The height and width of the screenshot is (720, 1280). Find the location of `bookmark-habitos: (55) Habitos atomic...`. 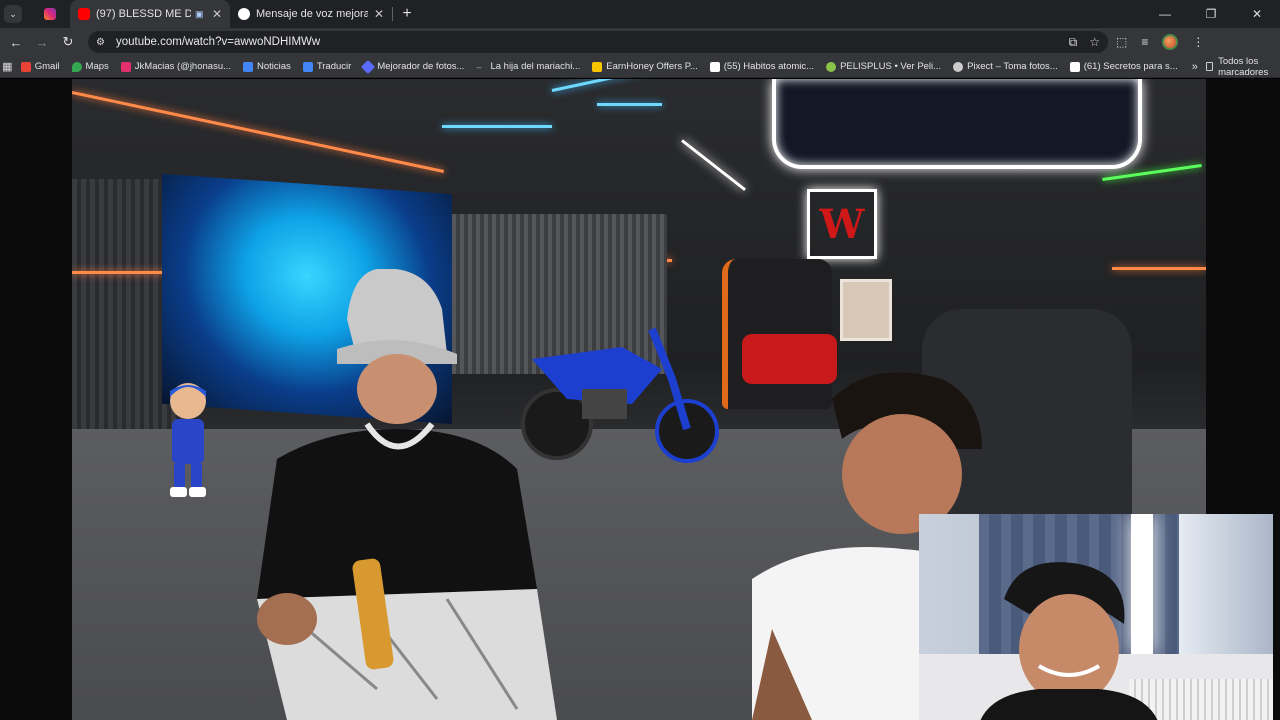

bookmark-habitos: (55) Habitos atomic... is located at coordinates (762, 66).